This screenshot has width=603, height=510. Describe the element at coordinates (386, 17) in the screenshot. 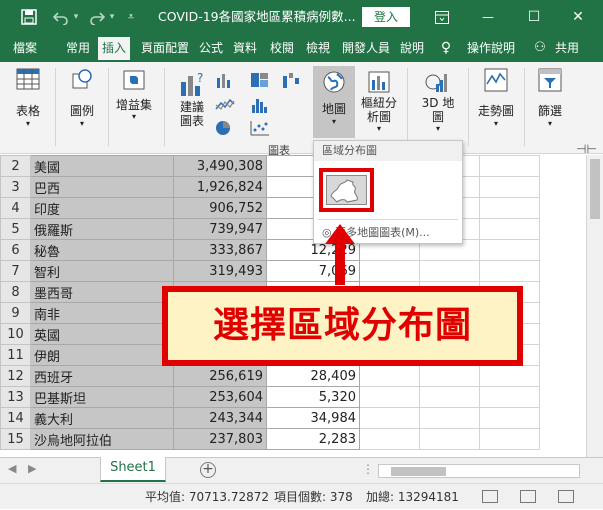

I see `login-button: 登入` at that location.